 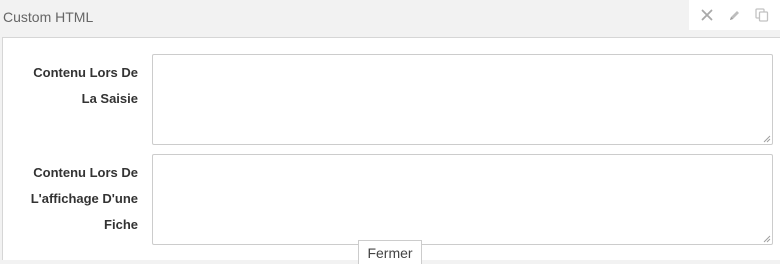 I want to click on widget-toolbar, so click(x=734, y=15).